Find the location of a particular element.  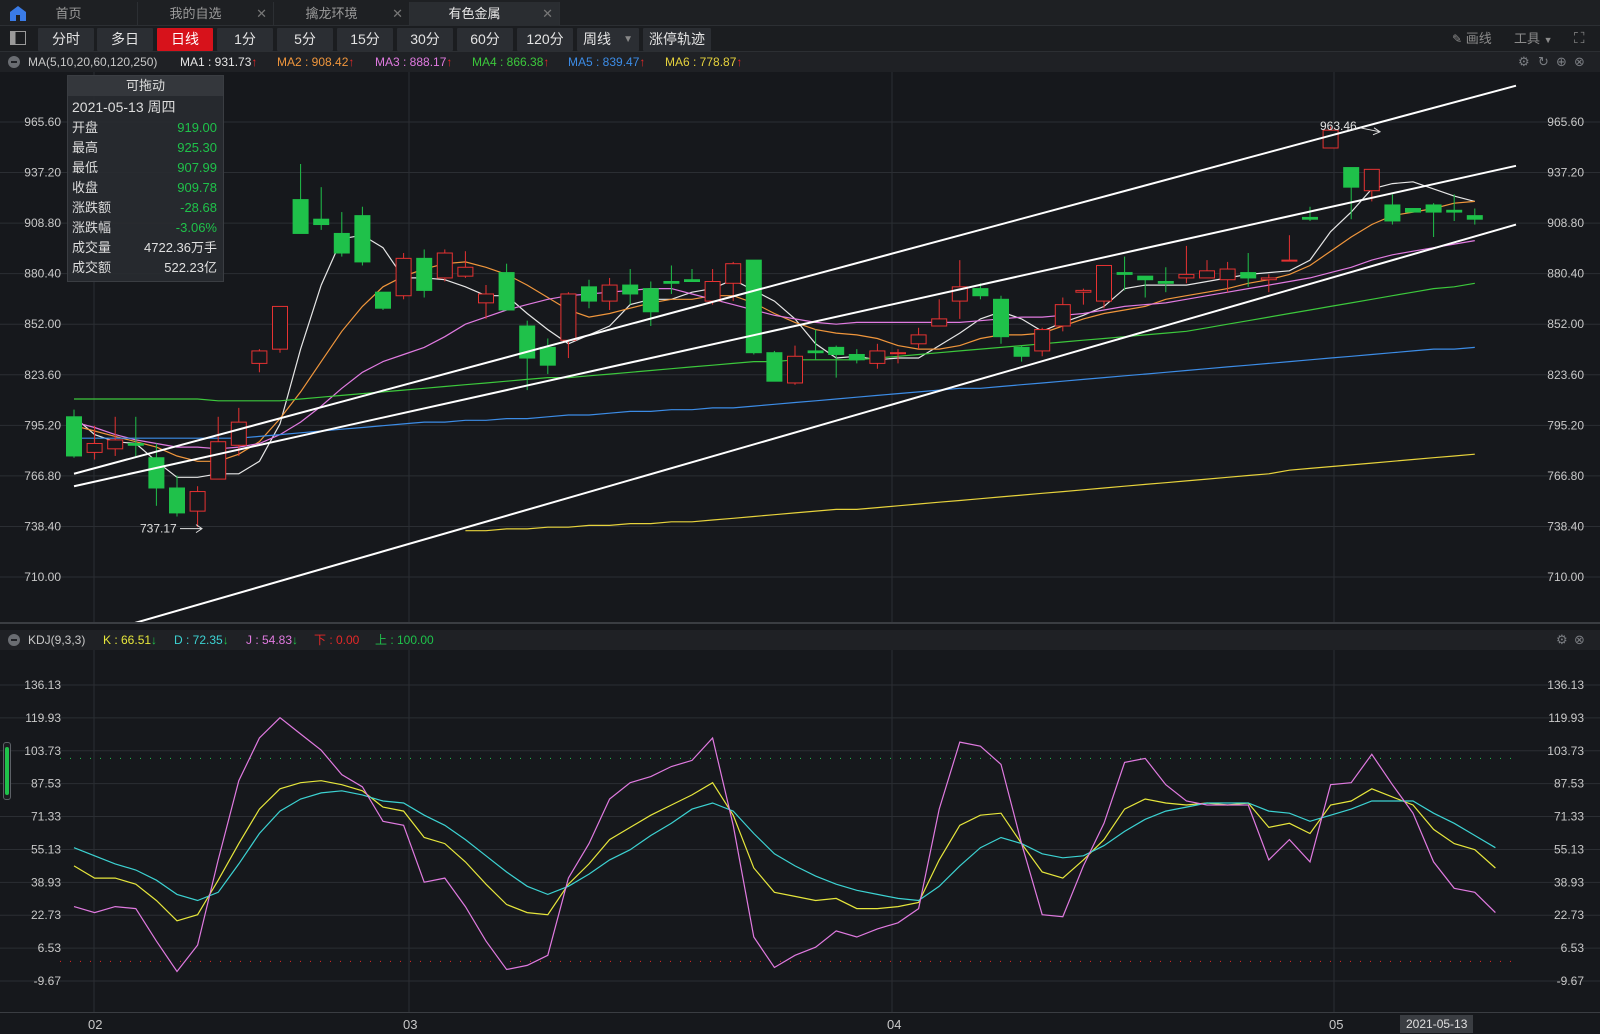

tooltip-key: 开盘 is located at coordinates (85, 127).